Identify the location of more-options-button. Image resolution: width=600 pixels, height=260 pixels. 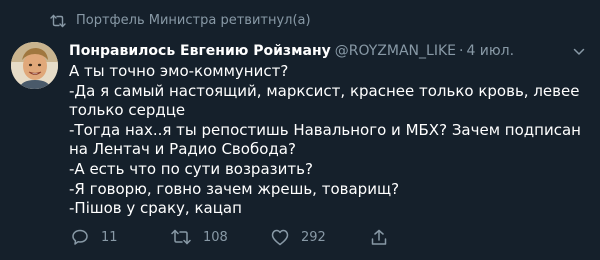
(579, 50).